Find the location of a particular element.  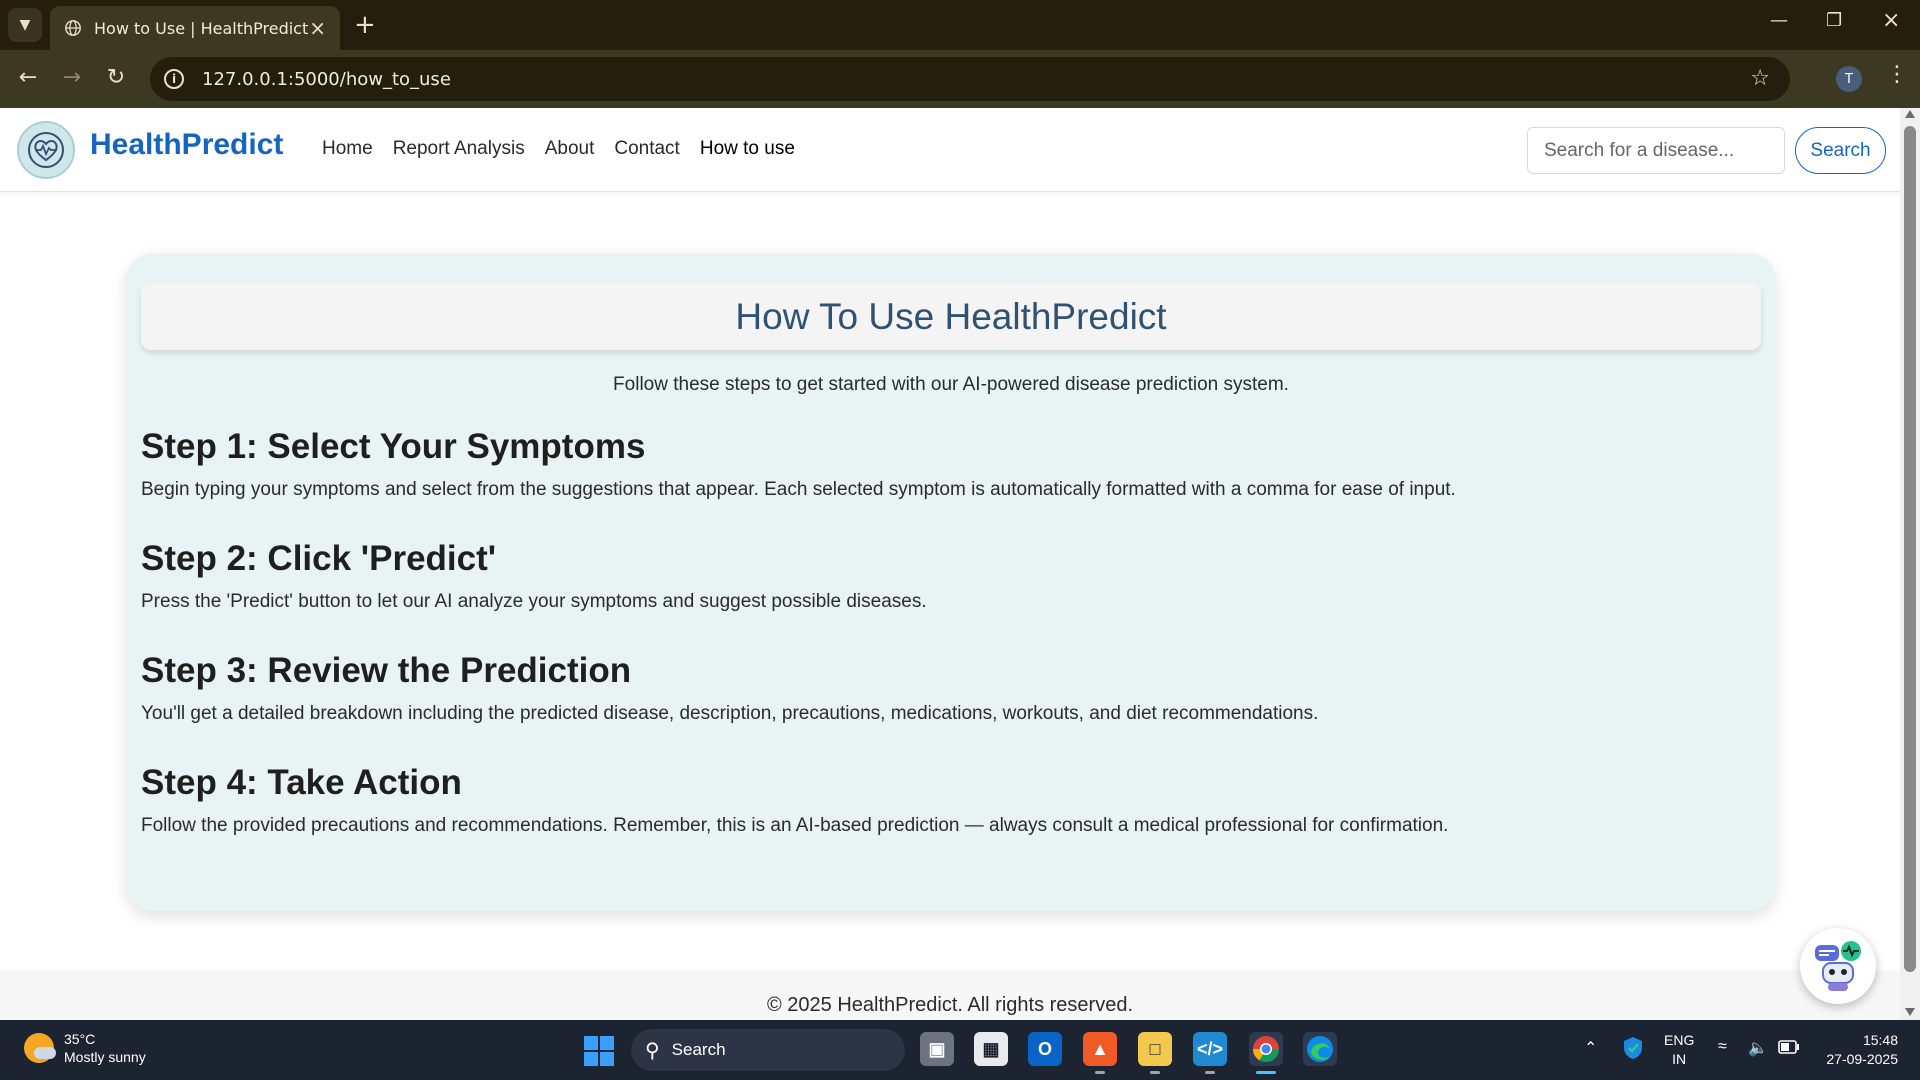

chatbot-launcher-button is located at coordinates (1838, 966).